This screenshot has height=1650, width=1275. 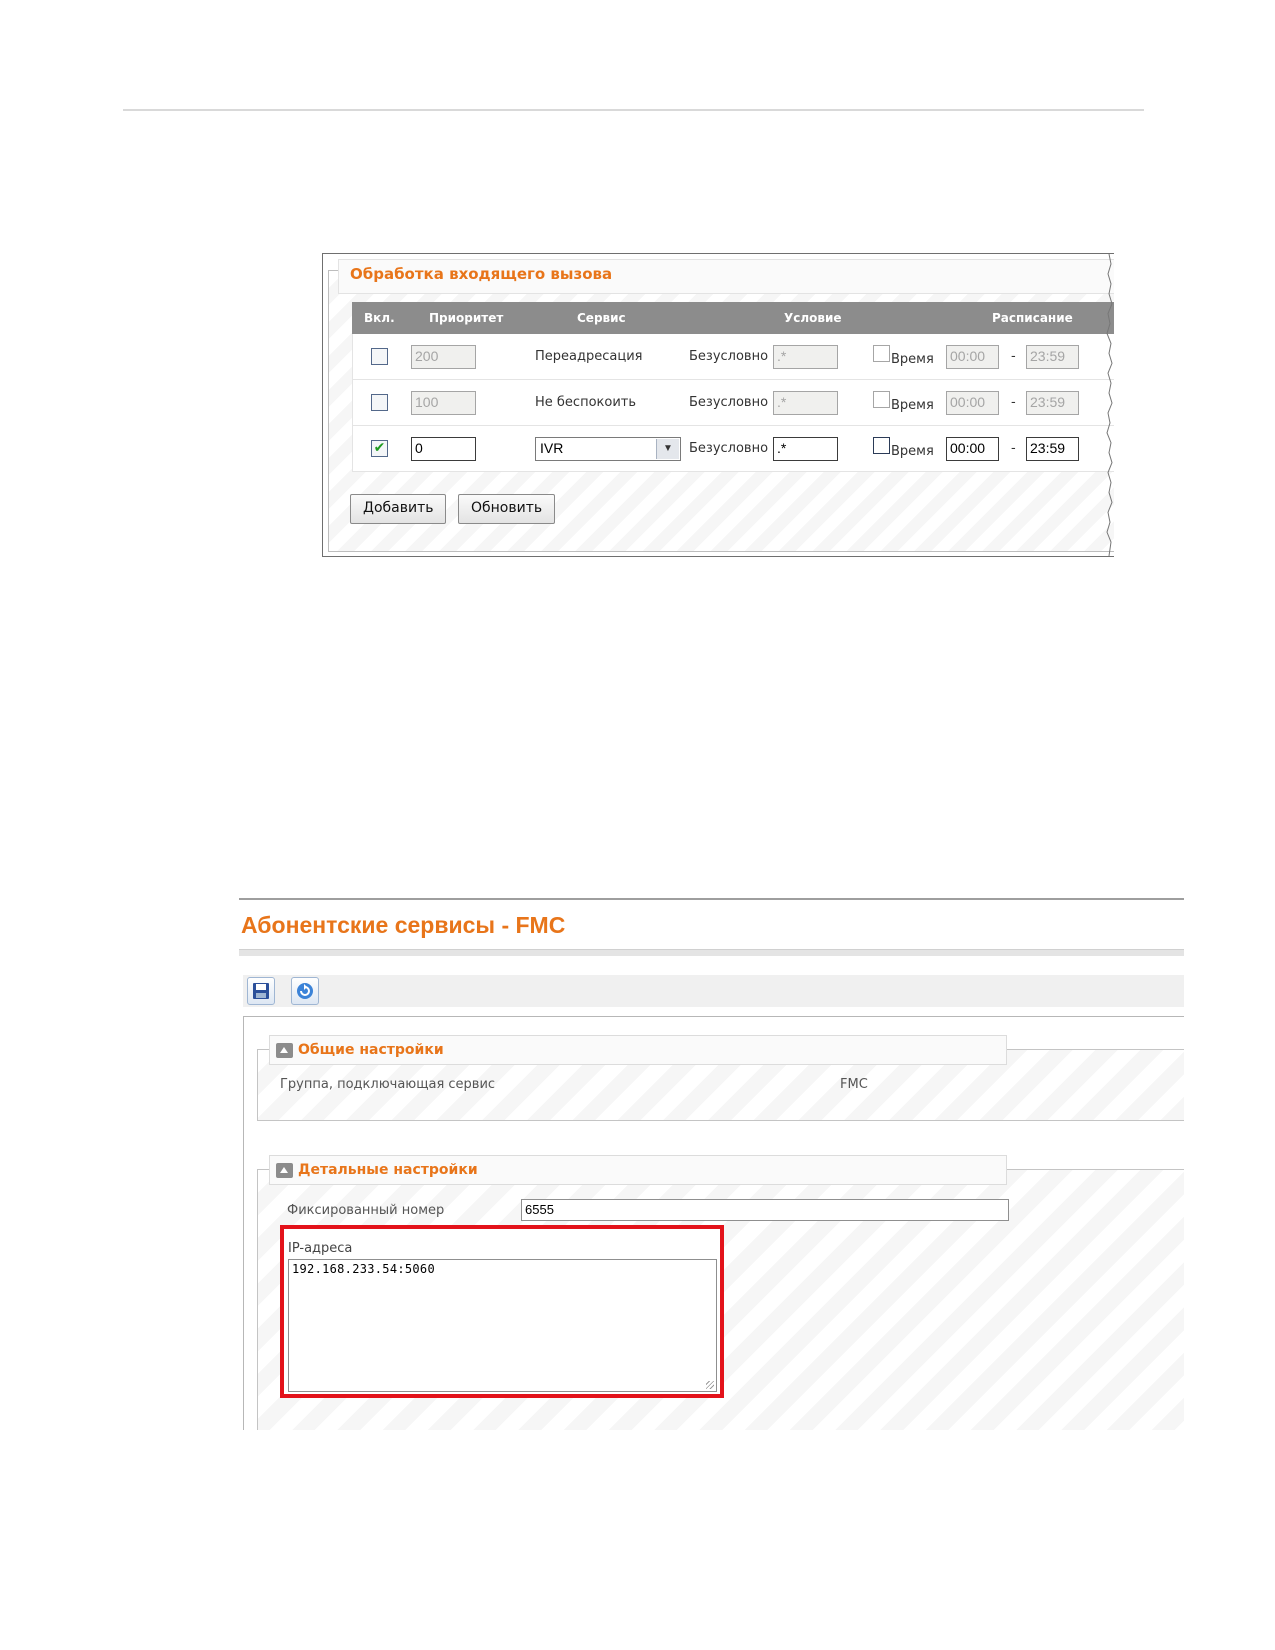 What do you see at coordinates (363, 1269) in the screenshot?
I see `ip-textarea-value: 192.168.233.54:5060` at bounding box center [363, 1269].